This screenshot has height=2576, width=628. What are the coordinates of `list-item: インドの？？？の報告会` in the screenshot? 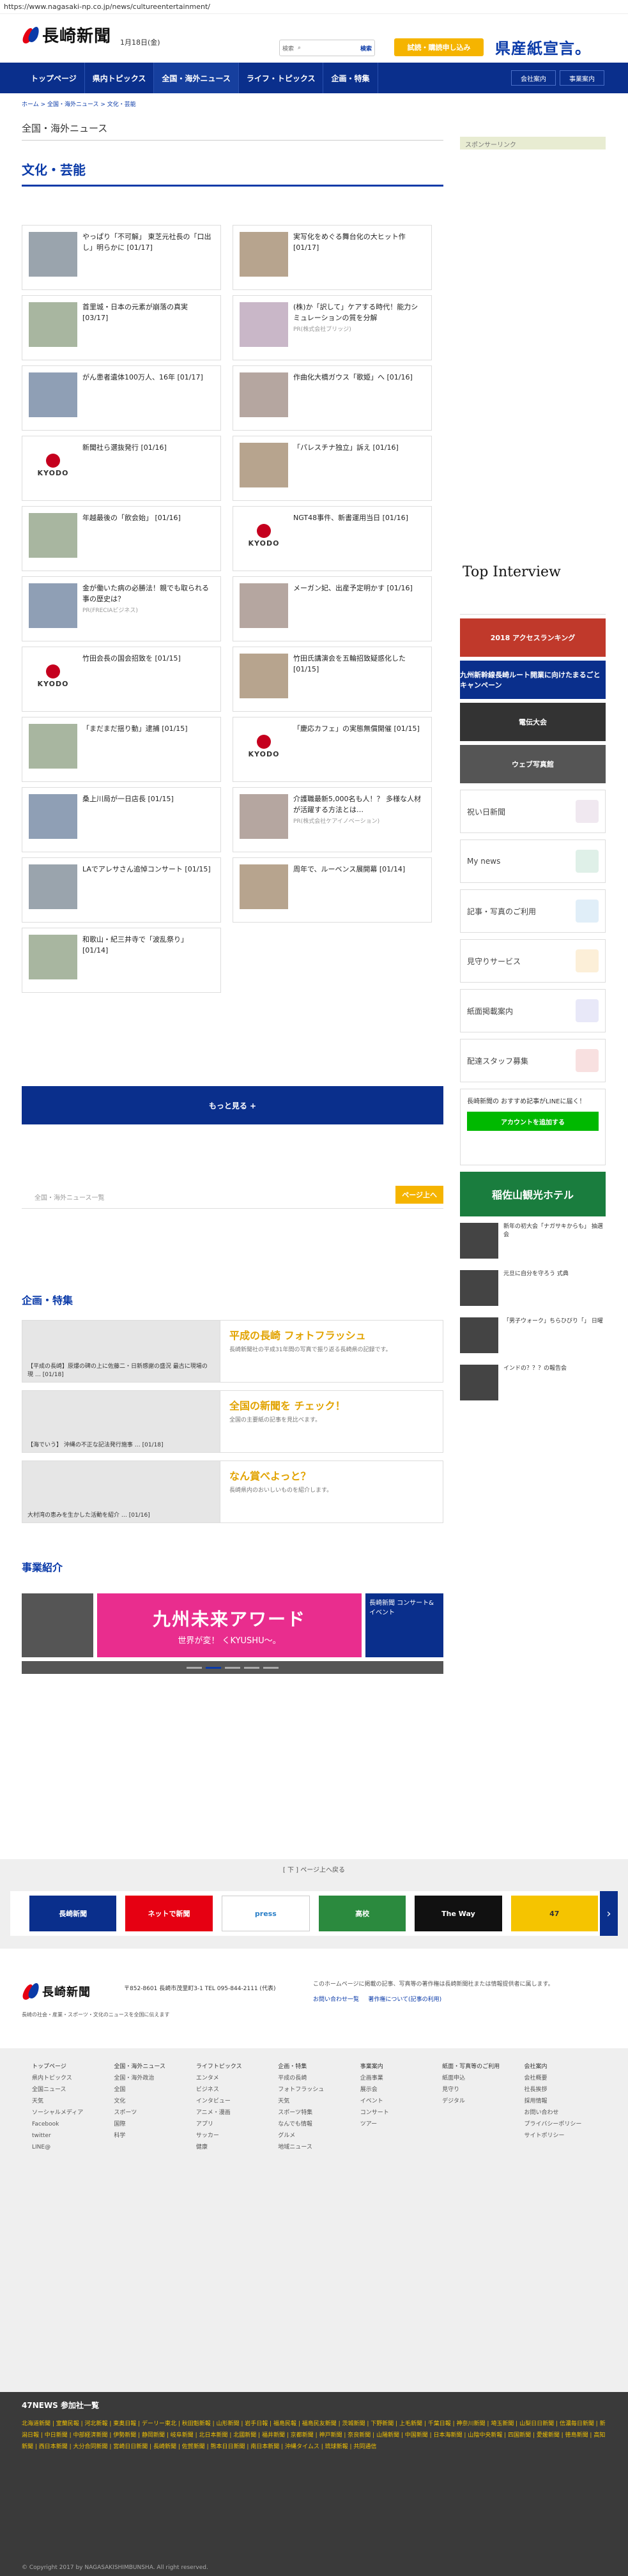 It's located at (533, 1386).